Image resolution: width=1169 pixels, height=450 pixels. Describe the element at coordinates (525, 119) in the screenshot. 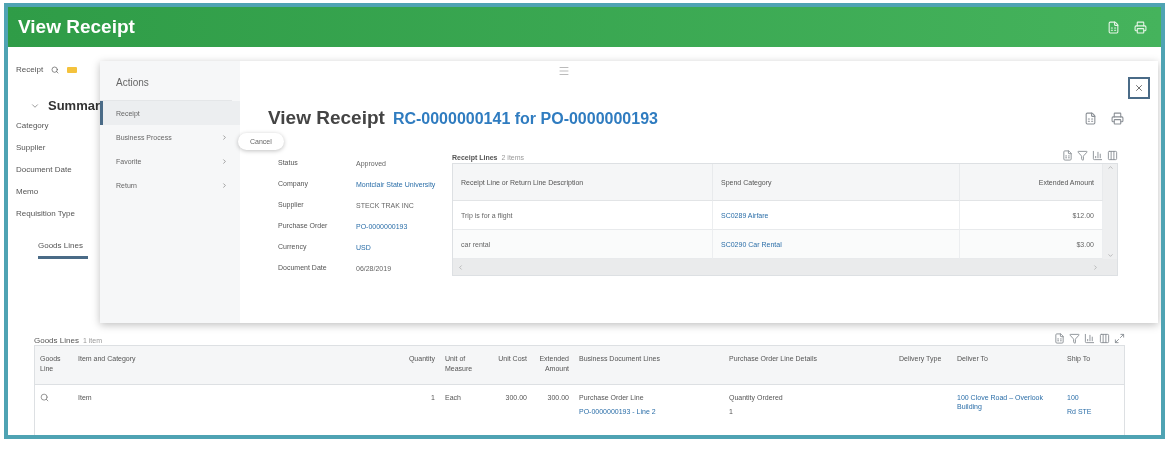

I see `receipt-link: RC-0000000141 for PO-0000000193` at that location.